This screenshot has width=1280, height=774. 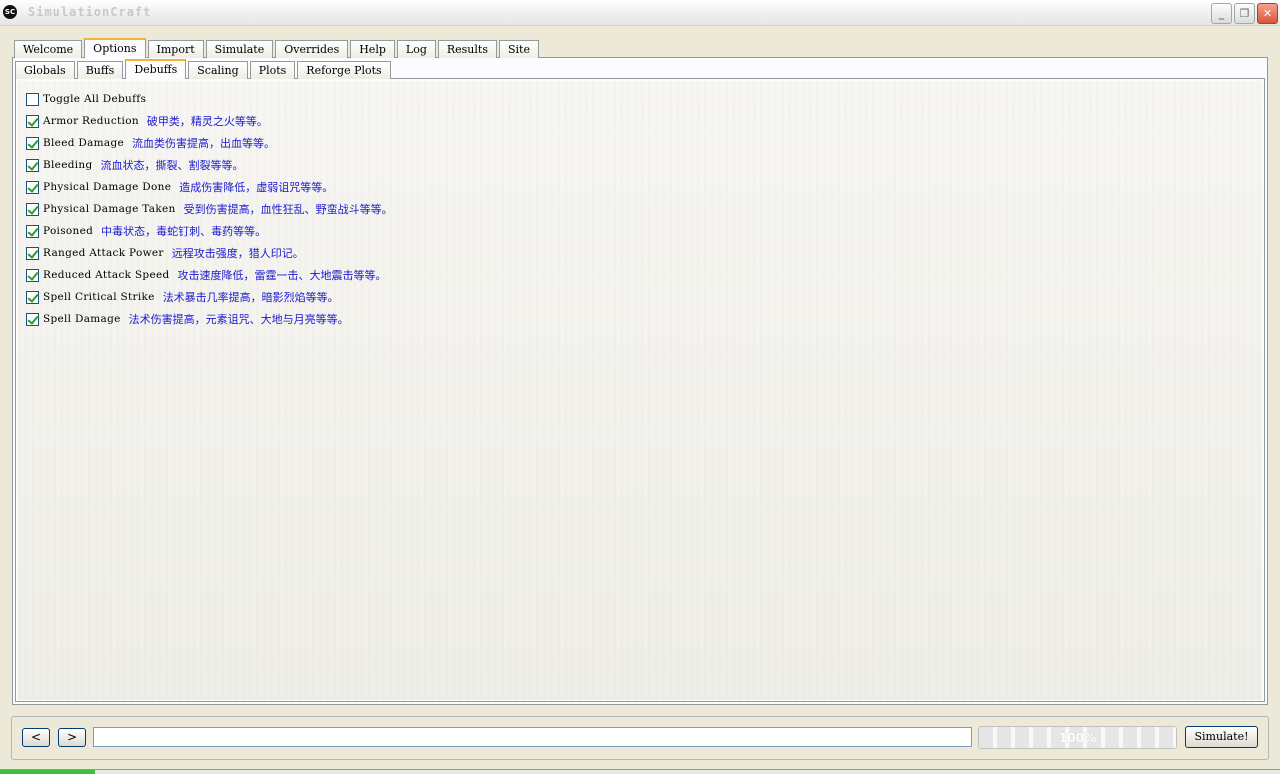 What do you see at coordinates (467, 49) in the screenshot?
I see `tab-results: Results` at bounding box center [467, 49].